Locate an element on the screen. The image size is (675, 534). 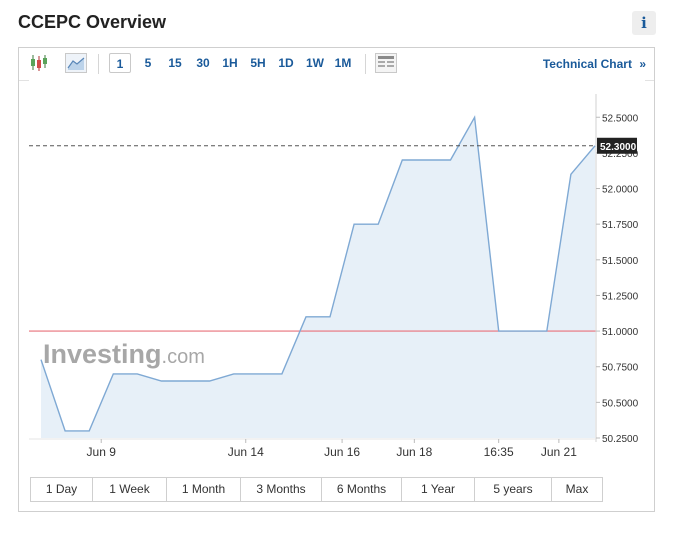
y-tick-label: 51.7500 is located at coordinates (620, 225).